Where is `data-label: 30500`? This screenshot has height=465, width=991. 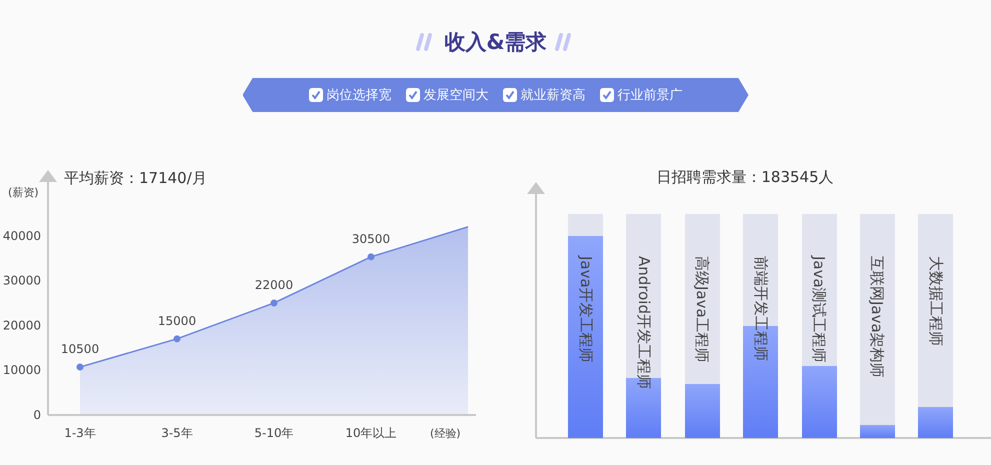 data-label: 30500 is located at coordinates (371, 239).